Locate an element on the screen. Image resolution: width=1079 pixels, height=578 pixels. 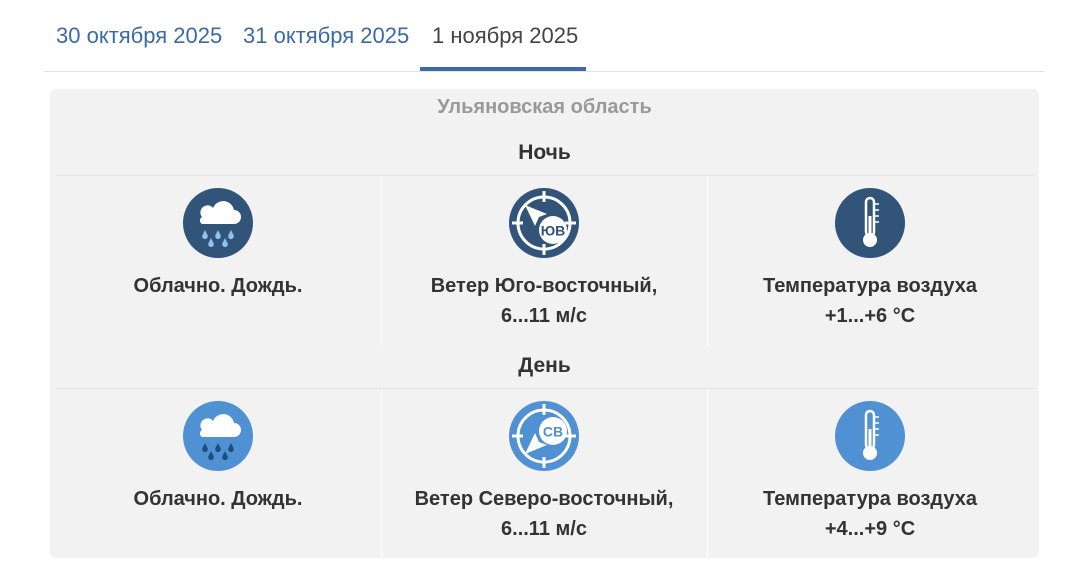
tab-31-october: 31 октября 2025 is located at coordinates (326, 36).